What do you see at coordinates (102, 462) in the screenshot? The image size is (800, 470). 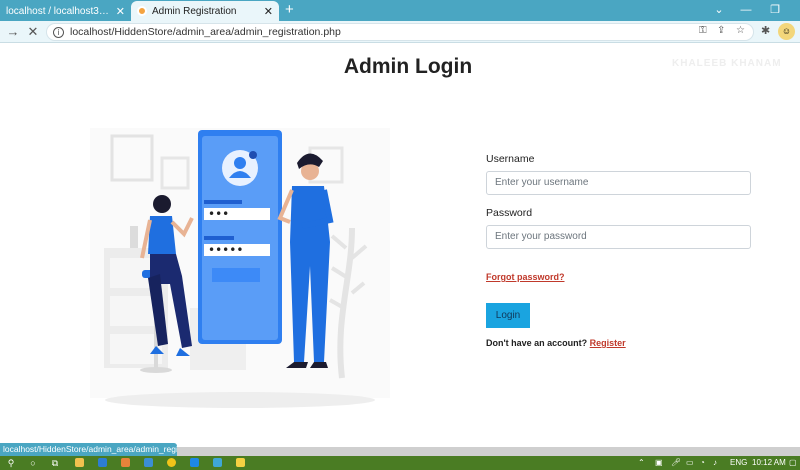 I see `store-icon` at bounding box center [102, 462].